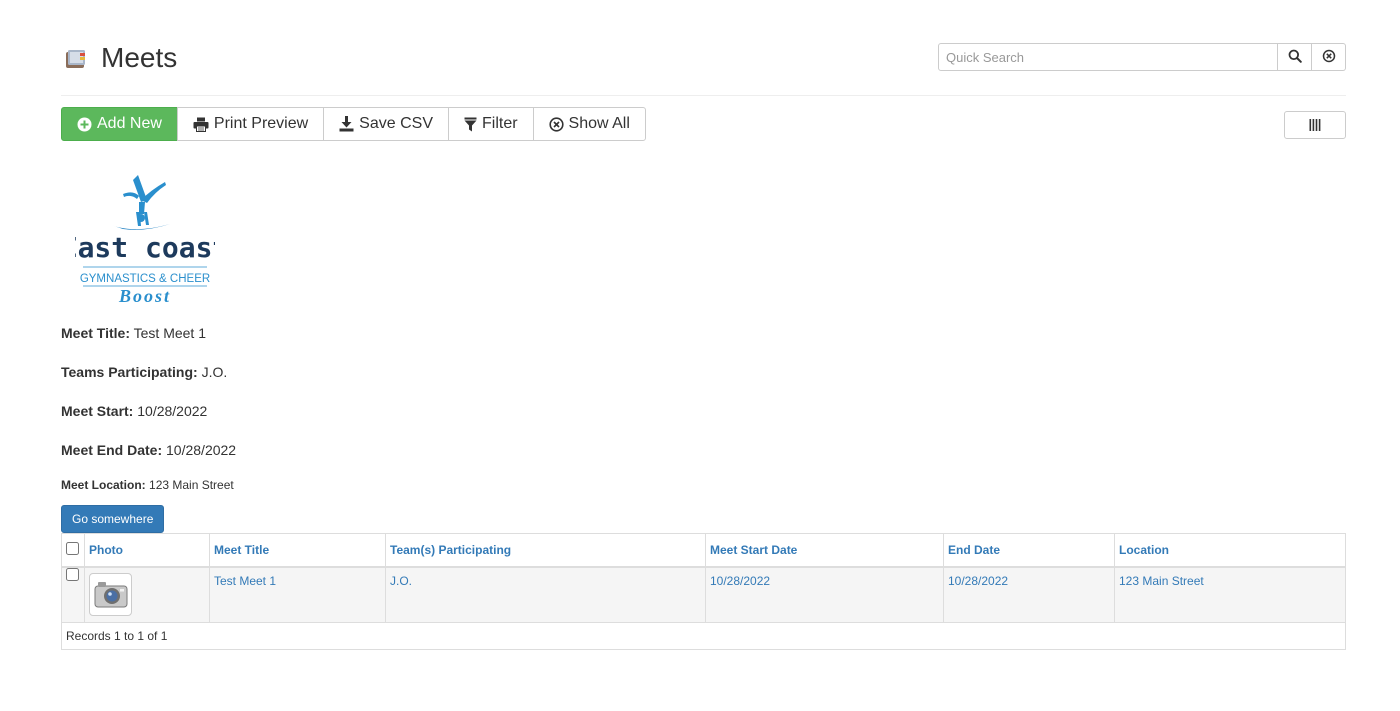 This screenshot has height=711, width=1400. I want to click on meet-location-value: 123 Main Street, so click(191, 485).